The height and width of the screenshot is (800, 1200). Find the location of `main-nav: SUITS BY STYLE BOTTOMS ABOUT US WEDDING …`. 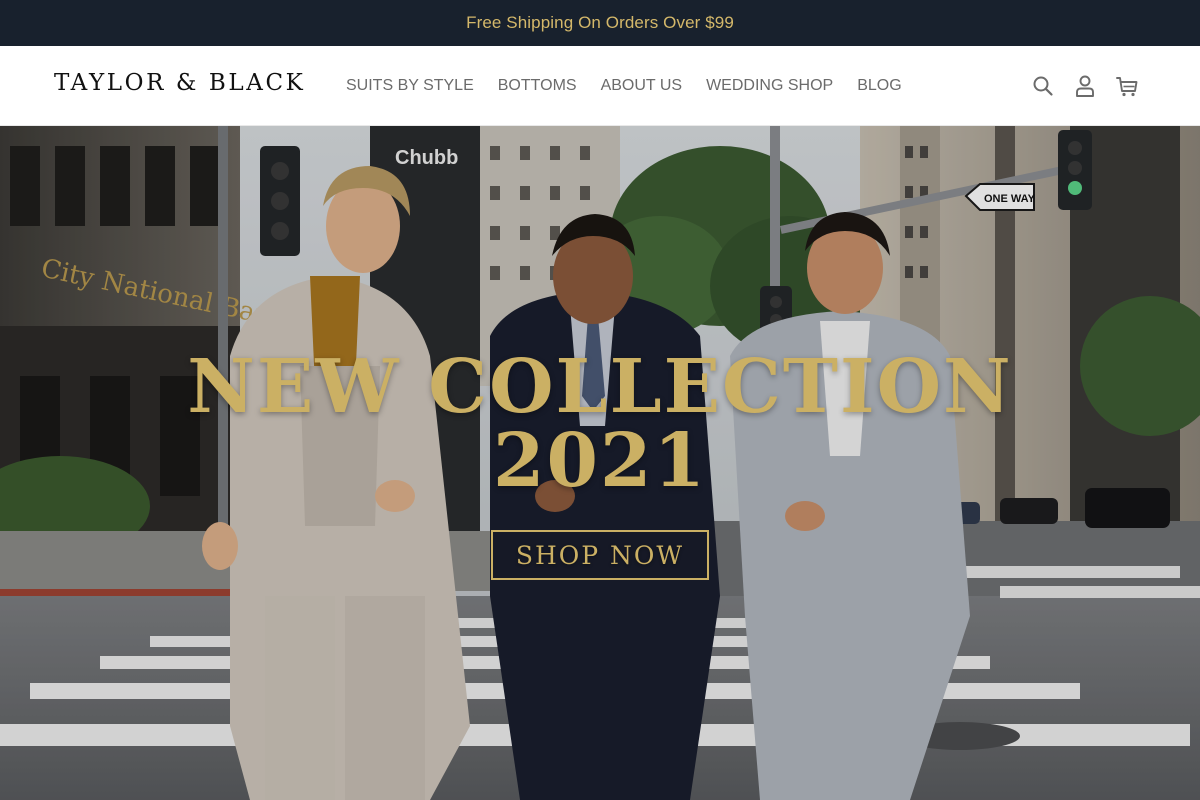

main-nav: SUITS BY STYLE BOTTOMS ABOUT US WEDDING … is located at coordinates (624, 86).